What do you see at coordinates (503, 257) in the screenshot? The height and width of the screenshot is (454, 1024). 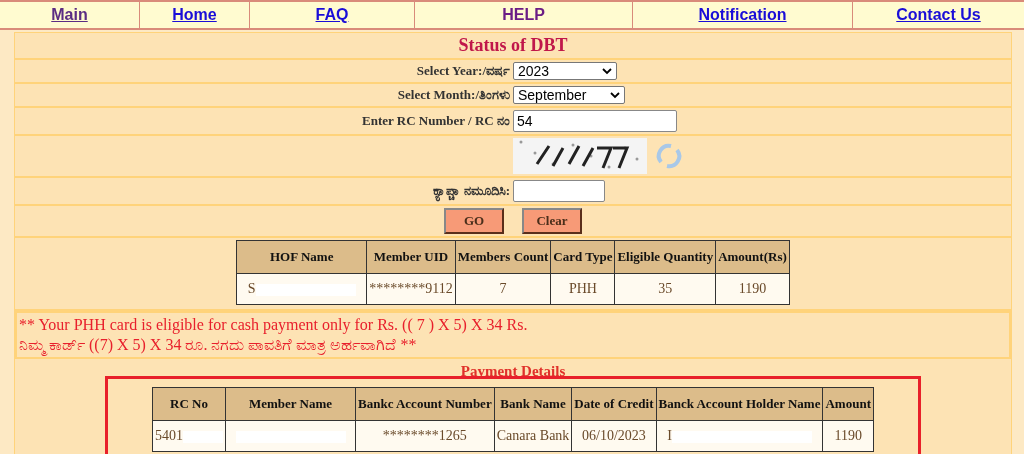 I see `column-header: Members Count` at bounding box center [503, 257].